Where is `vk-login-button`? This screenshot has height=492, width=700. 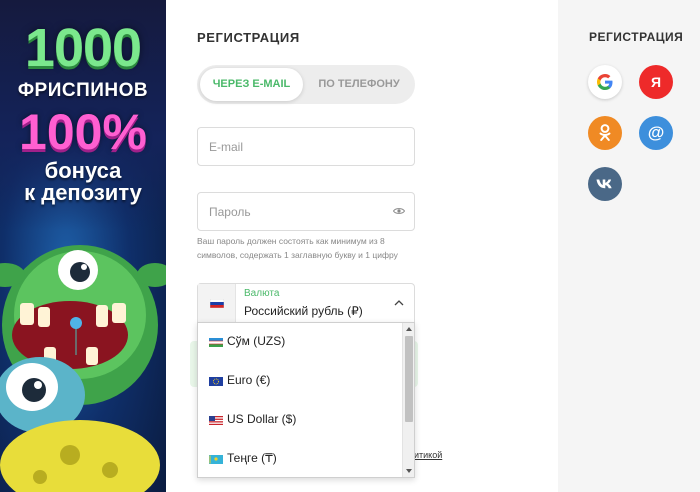
vk-login-button is located at coordinates (605, 184).